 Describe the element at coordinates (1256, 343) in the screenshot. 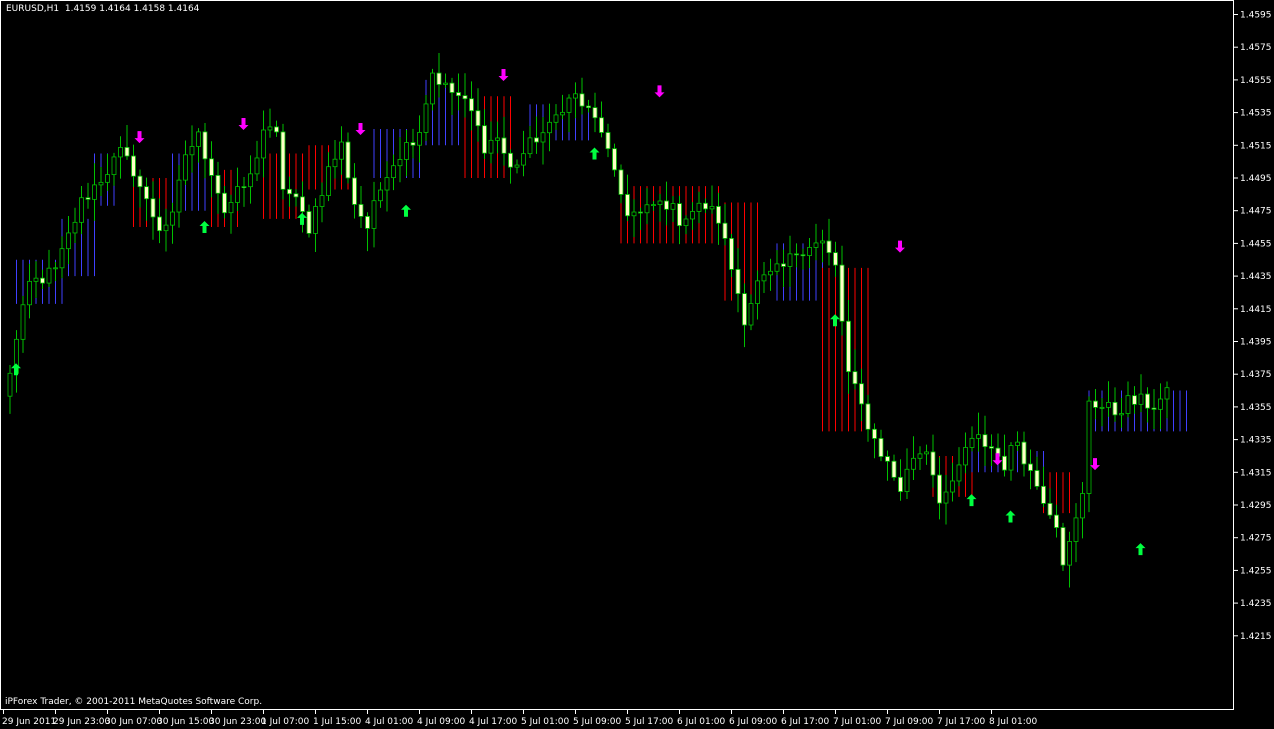

I see `price-tick-label: 1.4395` at that location.